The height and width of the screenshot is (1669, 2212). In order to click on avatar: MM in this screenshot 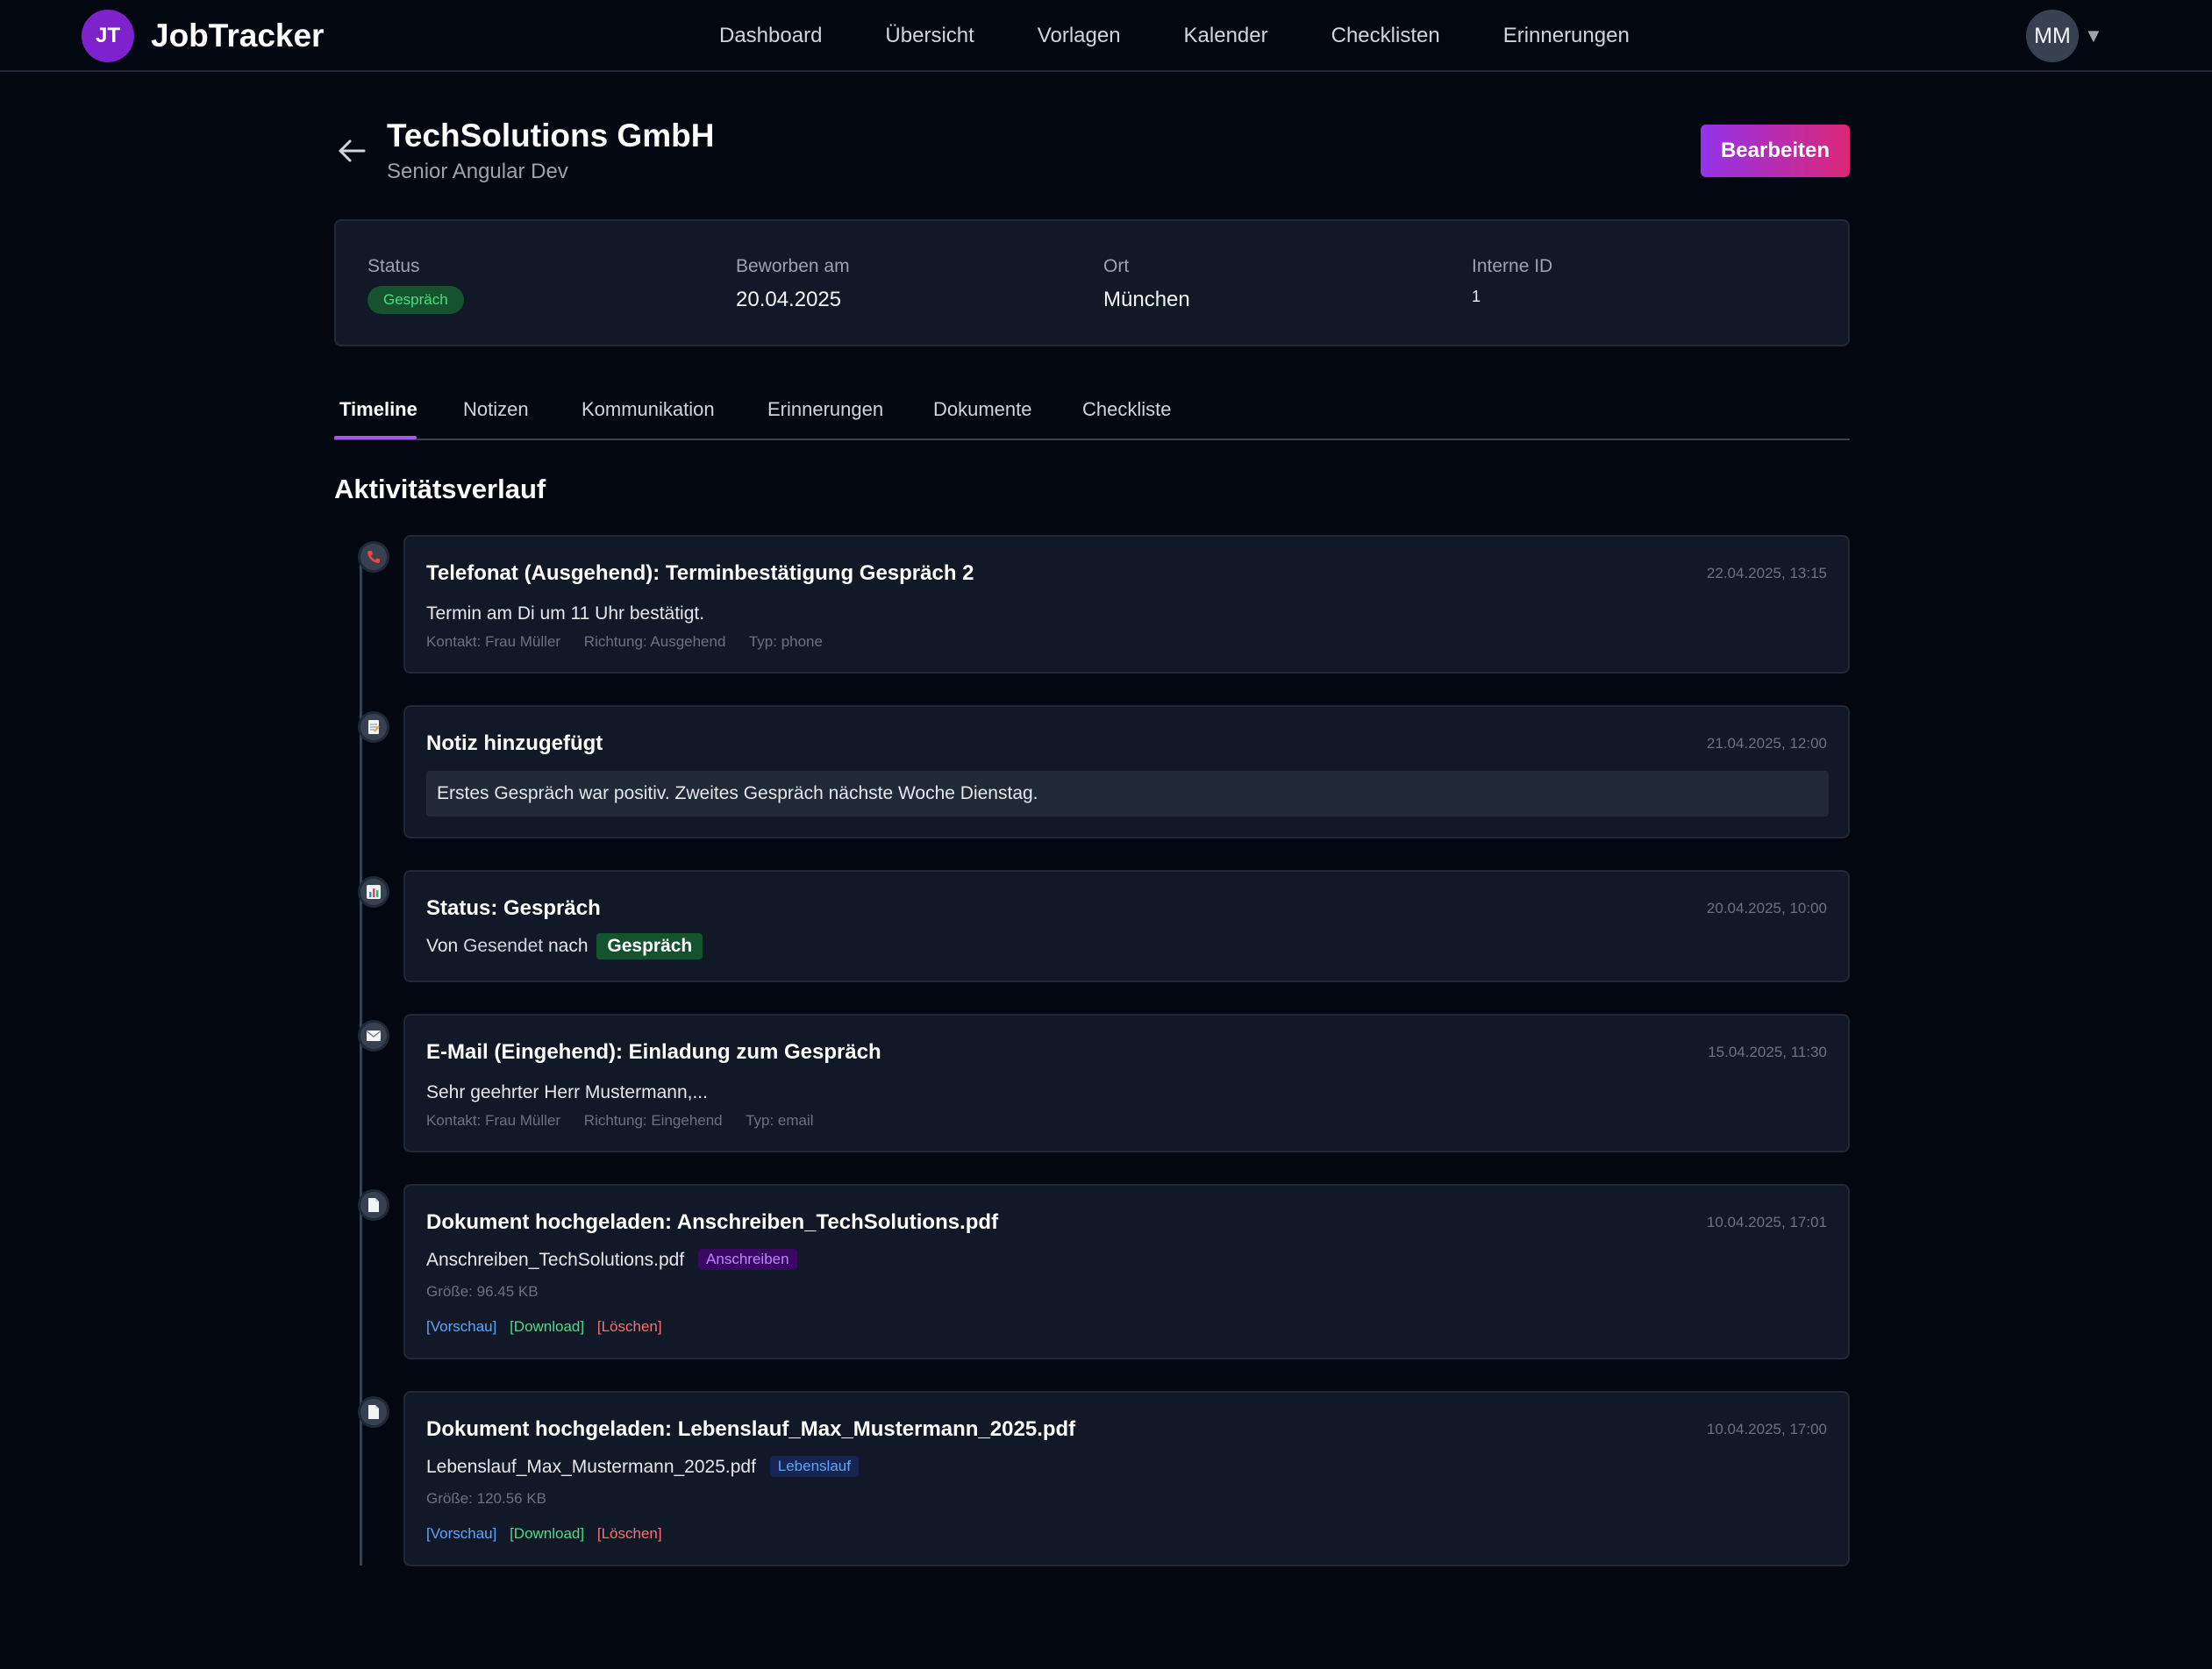, I will do `click(2052, 36)`.